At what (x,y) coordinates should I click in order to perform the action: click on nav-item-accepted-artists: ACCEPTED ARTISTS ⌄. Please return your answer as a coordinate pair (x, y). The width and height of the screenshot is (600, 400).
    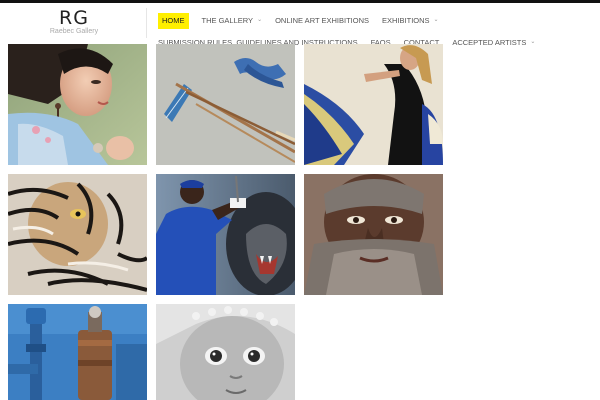
    Looking at the image, I should click on (493, 43).